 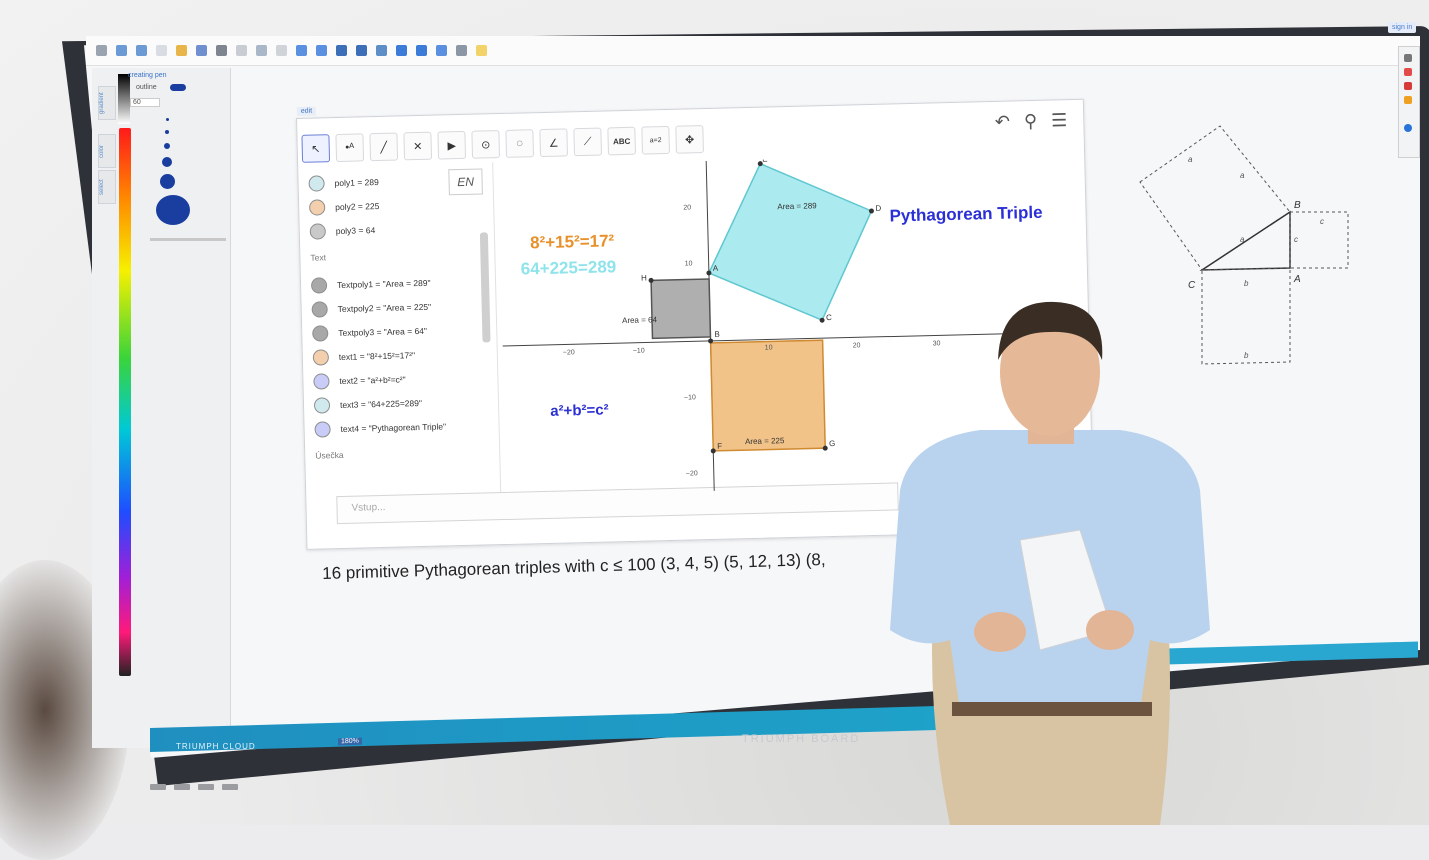 I want to click on forward-icon, so click(x=321, y=50).